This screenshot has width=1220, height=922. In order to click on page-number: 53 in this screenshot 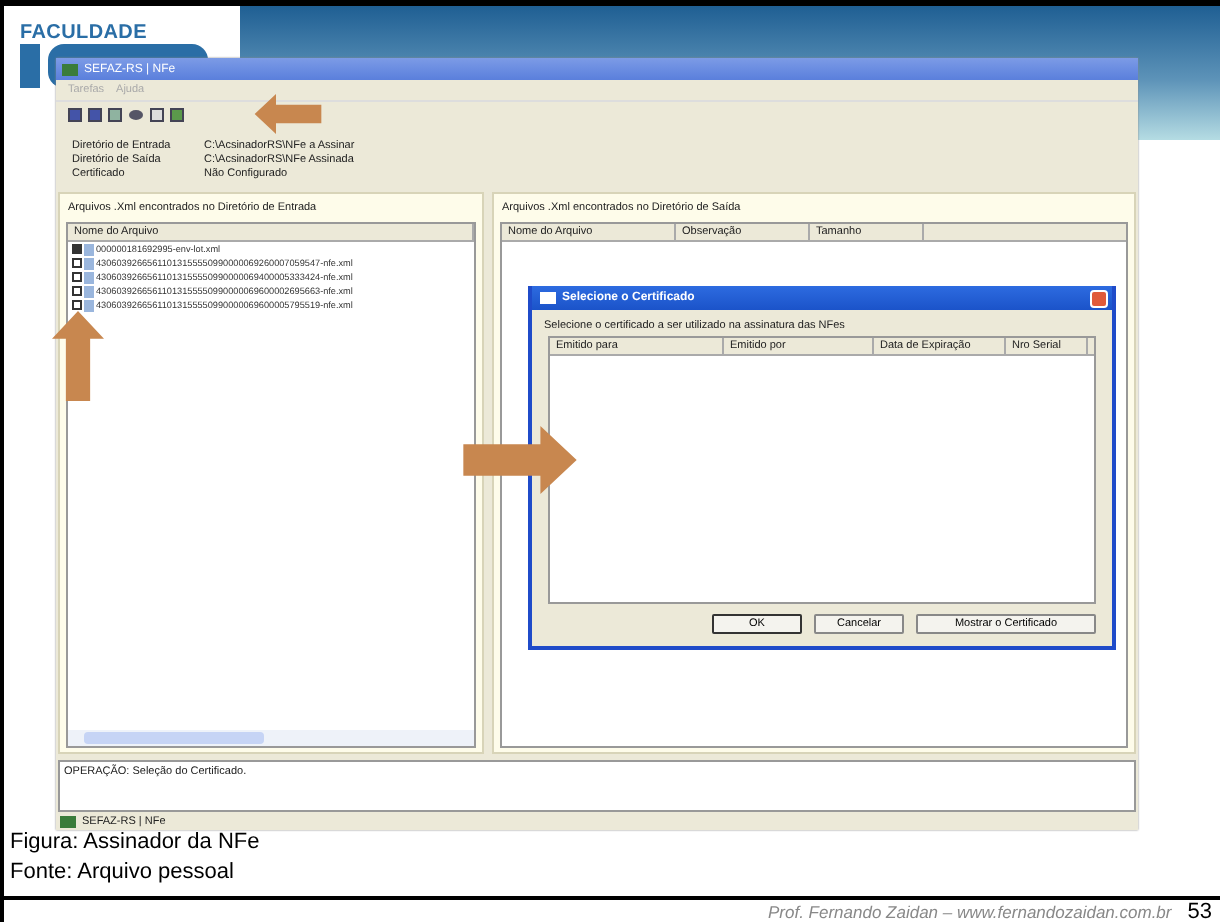, I will do `click(1199, 912)`.